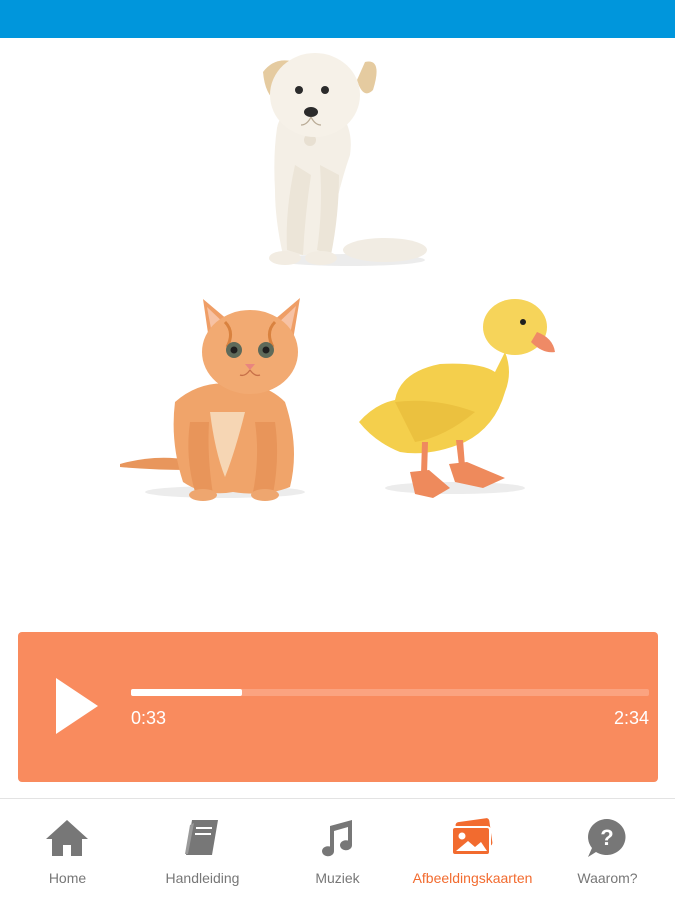 The width and height of the screenshot is (675, 901). I want to click on tab-waarom-label: Waarom?, so click(607, 878).